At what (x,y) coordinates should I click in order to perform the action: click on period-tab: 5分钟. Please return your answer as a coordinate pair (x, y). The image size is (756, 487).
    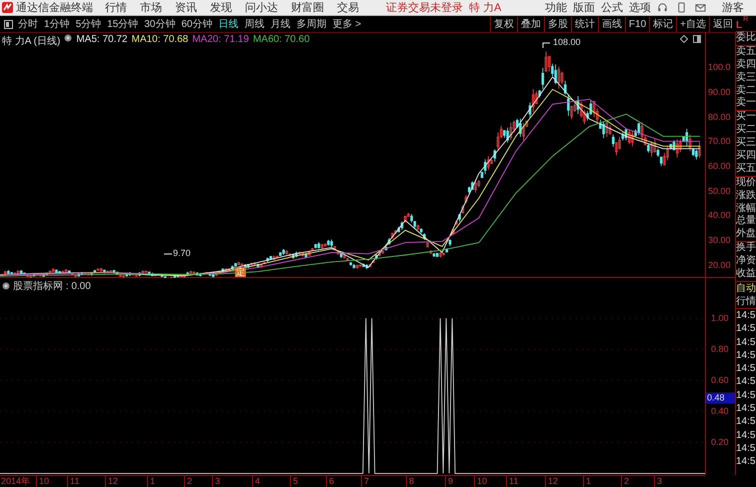
    Looking at the image, I should click on (89, 24).